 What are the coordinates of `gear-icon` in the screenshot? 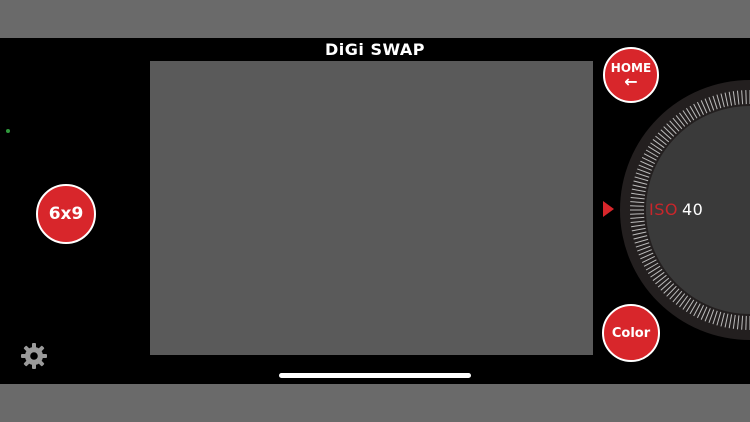 It's located at (34, 356).